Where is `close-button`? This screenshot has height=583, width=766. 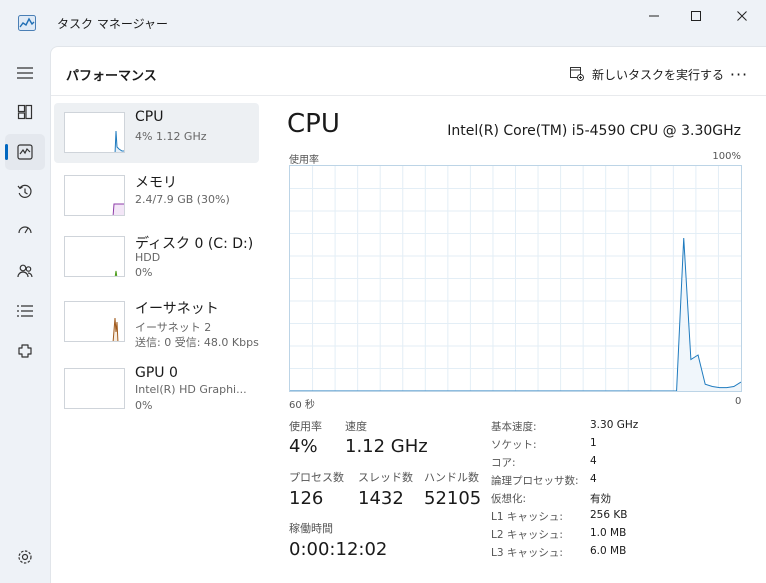
close-button is located at coordinates (742, 16).